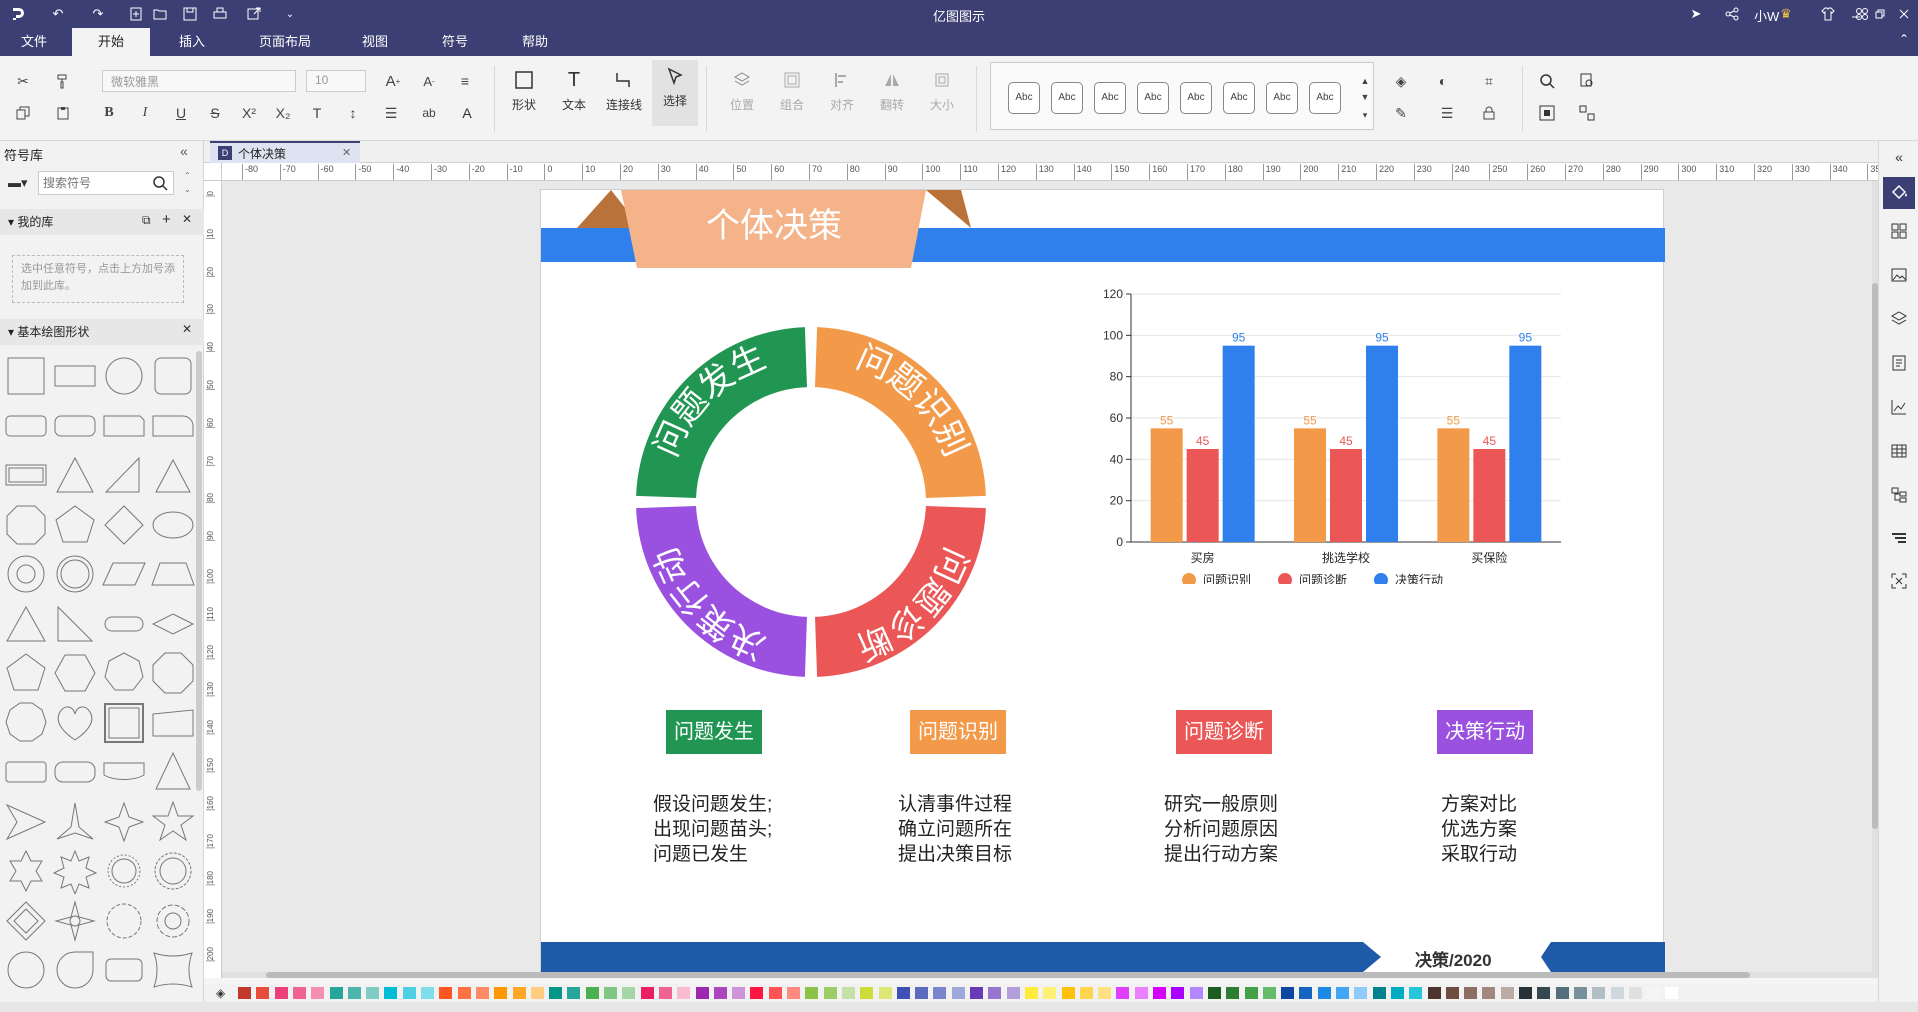 Image resolution: width=1918 pixels, height=1012 pixels. Describe the element at coordinates (1479, 829) in the screenshot. I see `stage-description-action: 方案对比 优选方案 采取行动` at that location.